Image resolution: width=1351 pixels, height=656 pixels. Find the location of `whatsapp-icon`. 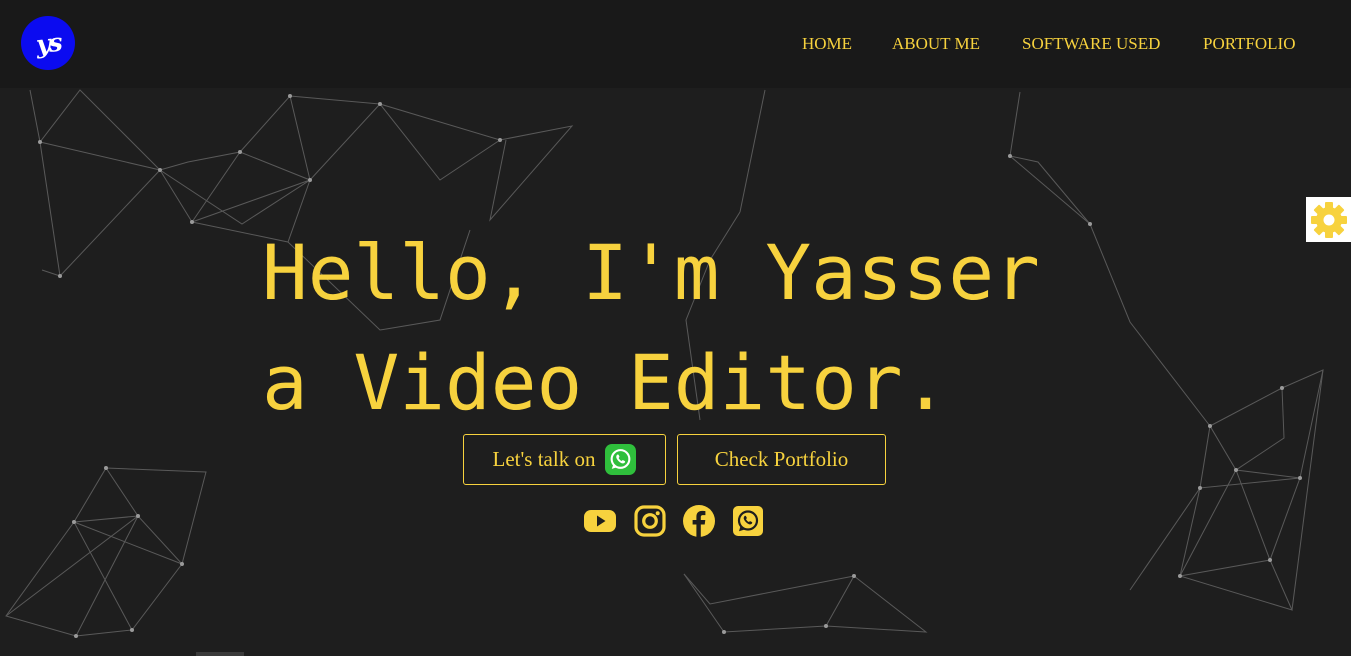

whatsapp-icon is located at coordinates (621, 459).